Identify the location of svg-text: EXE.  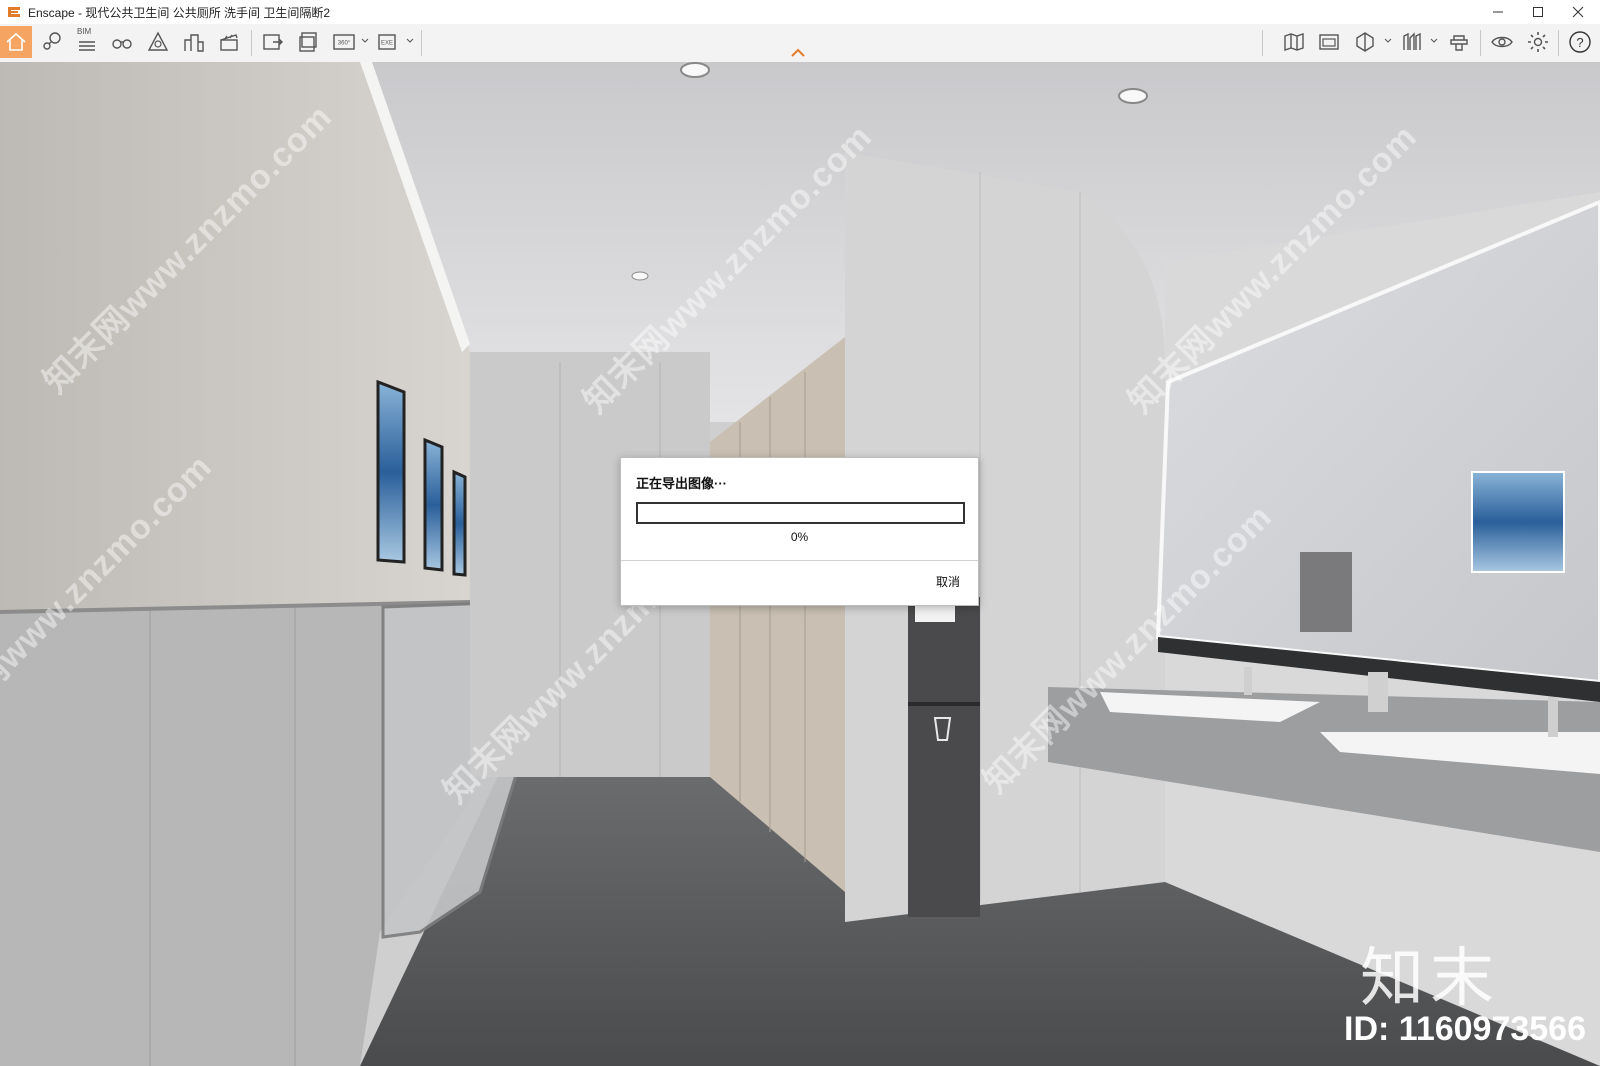
(387, 44).